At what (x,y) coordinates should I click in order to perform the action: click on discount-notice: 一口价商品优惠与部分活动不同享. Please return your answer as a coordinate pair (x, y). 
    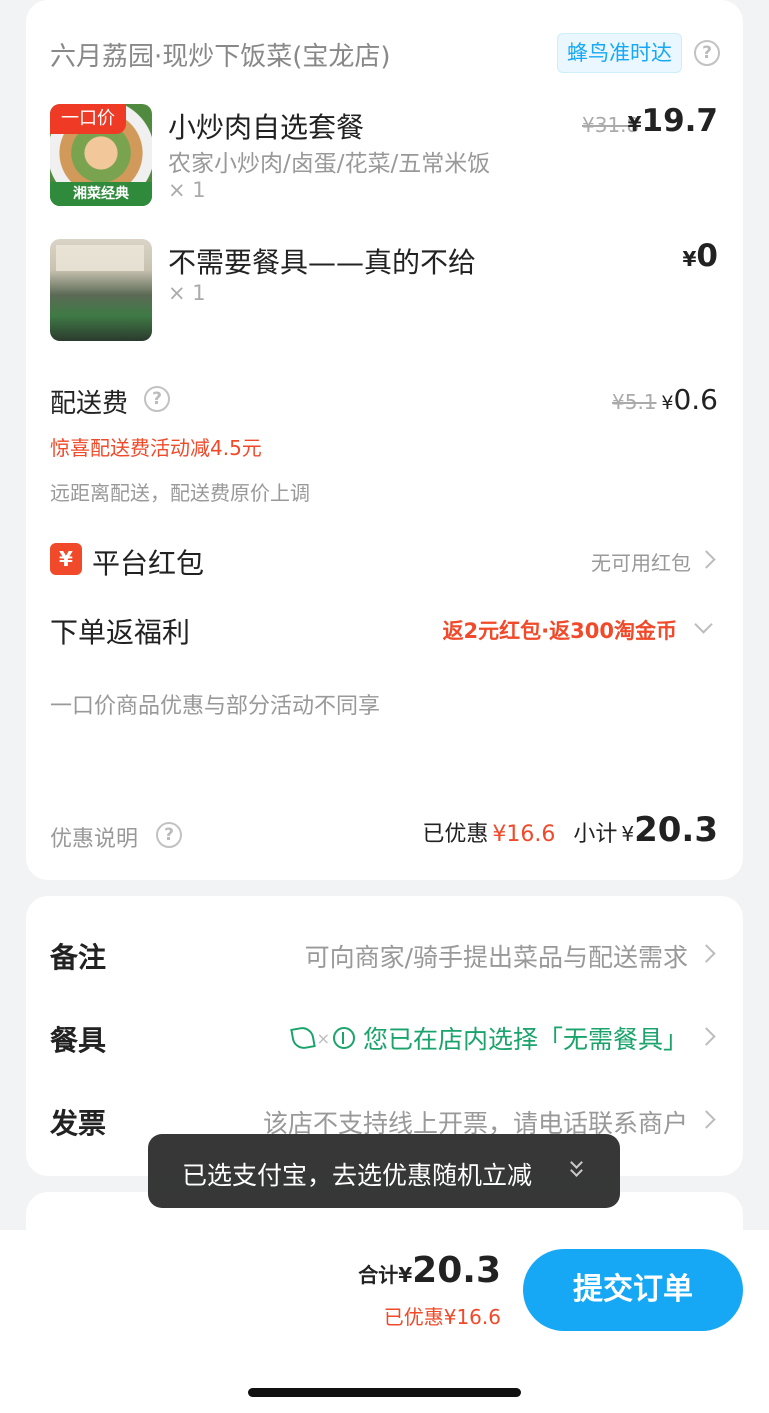
    Looking at the image, I should click on (215, 706).